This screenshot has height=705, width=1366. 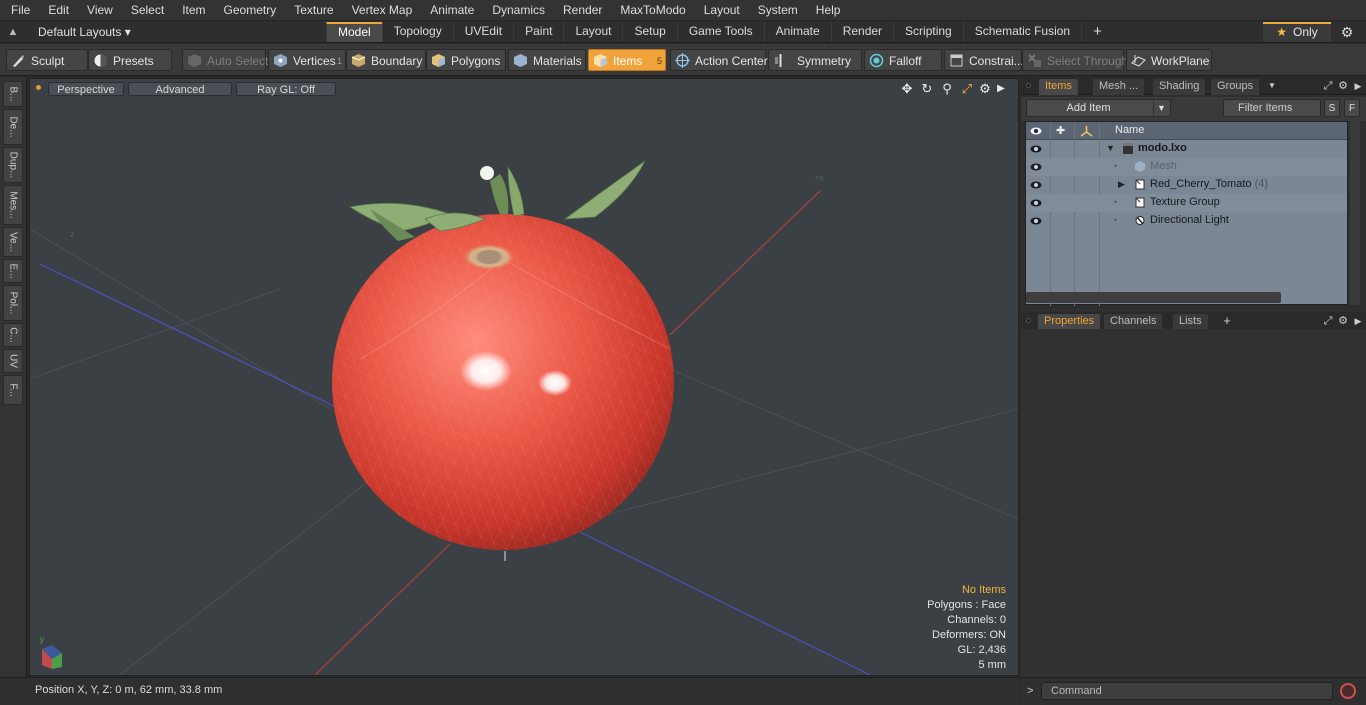 I want to click on menu-geometry: Geometry, so click(x=248, y=10).